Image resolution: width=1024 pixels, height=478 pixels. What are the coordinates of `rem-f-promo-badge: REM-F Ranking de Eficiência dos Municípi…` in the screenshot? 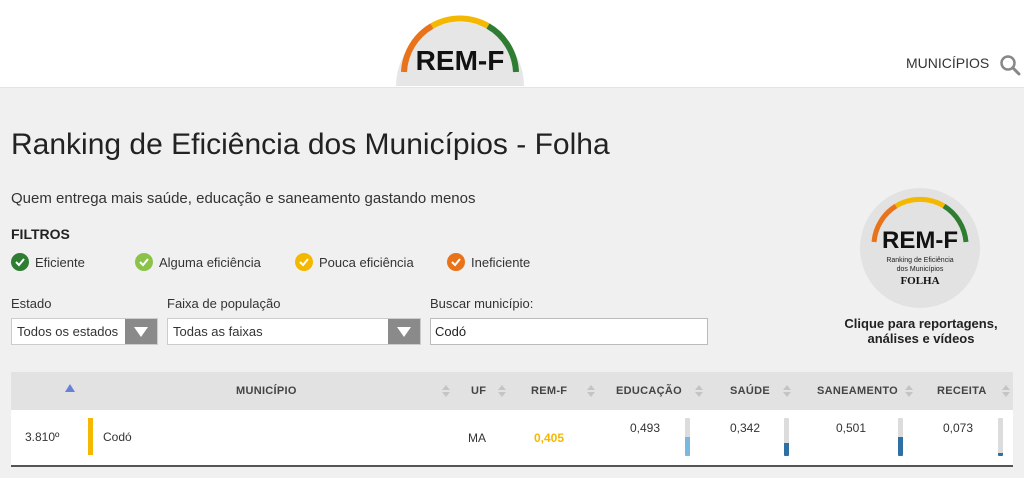 It's located at (920, 248).